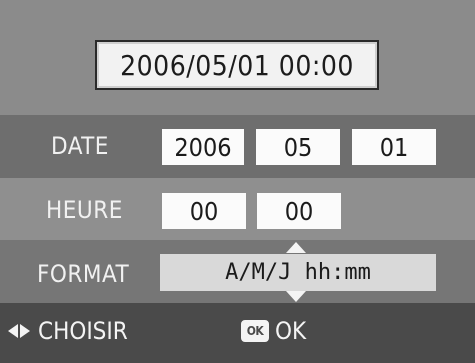 The image size is (475, 363). I want to click on left-arrow-icon, so click(13, 331).